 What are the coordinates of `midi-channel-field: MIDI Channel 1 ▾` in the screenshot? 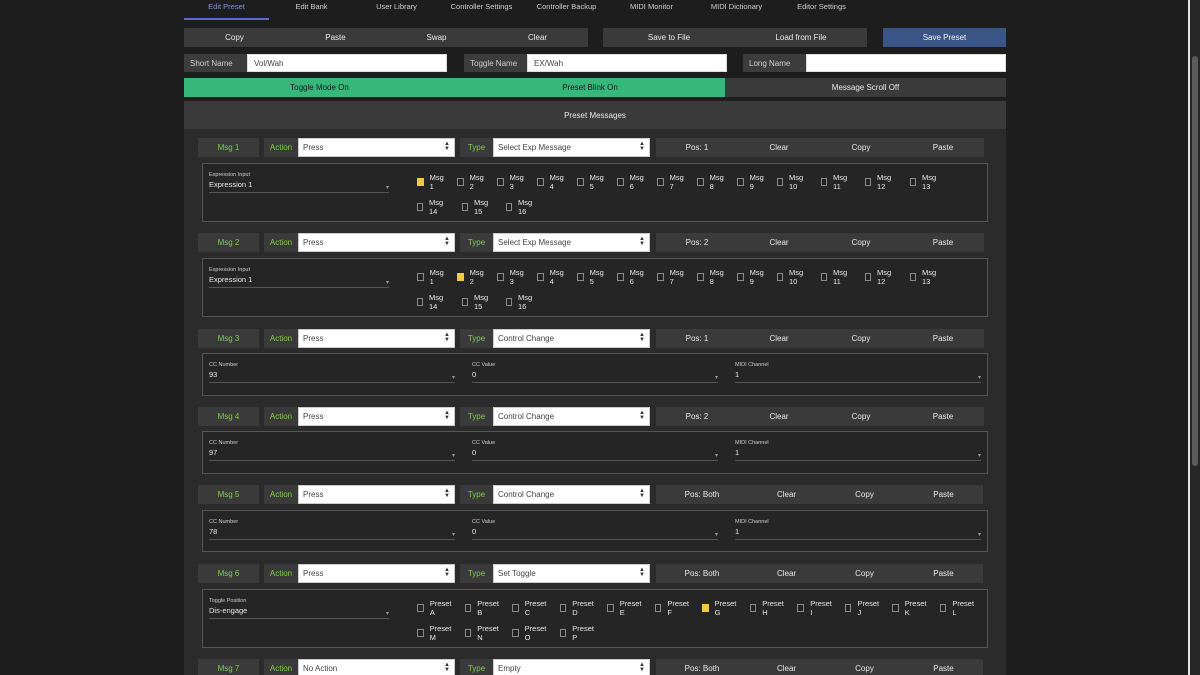 It's located at (858, 529).